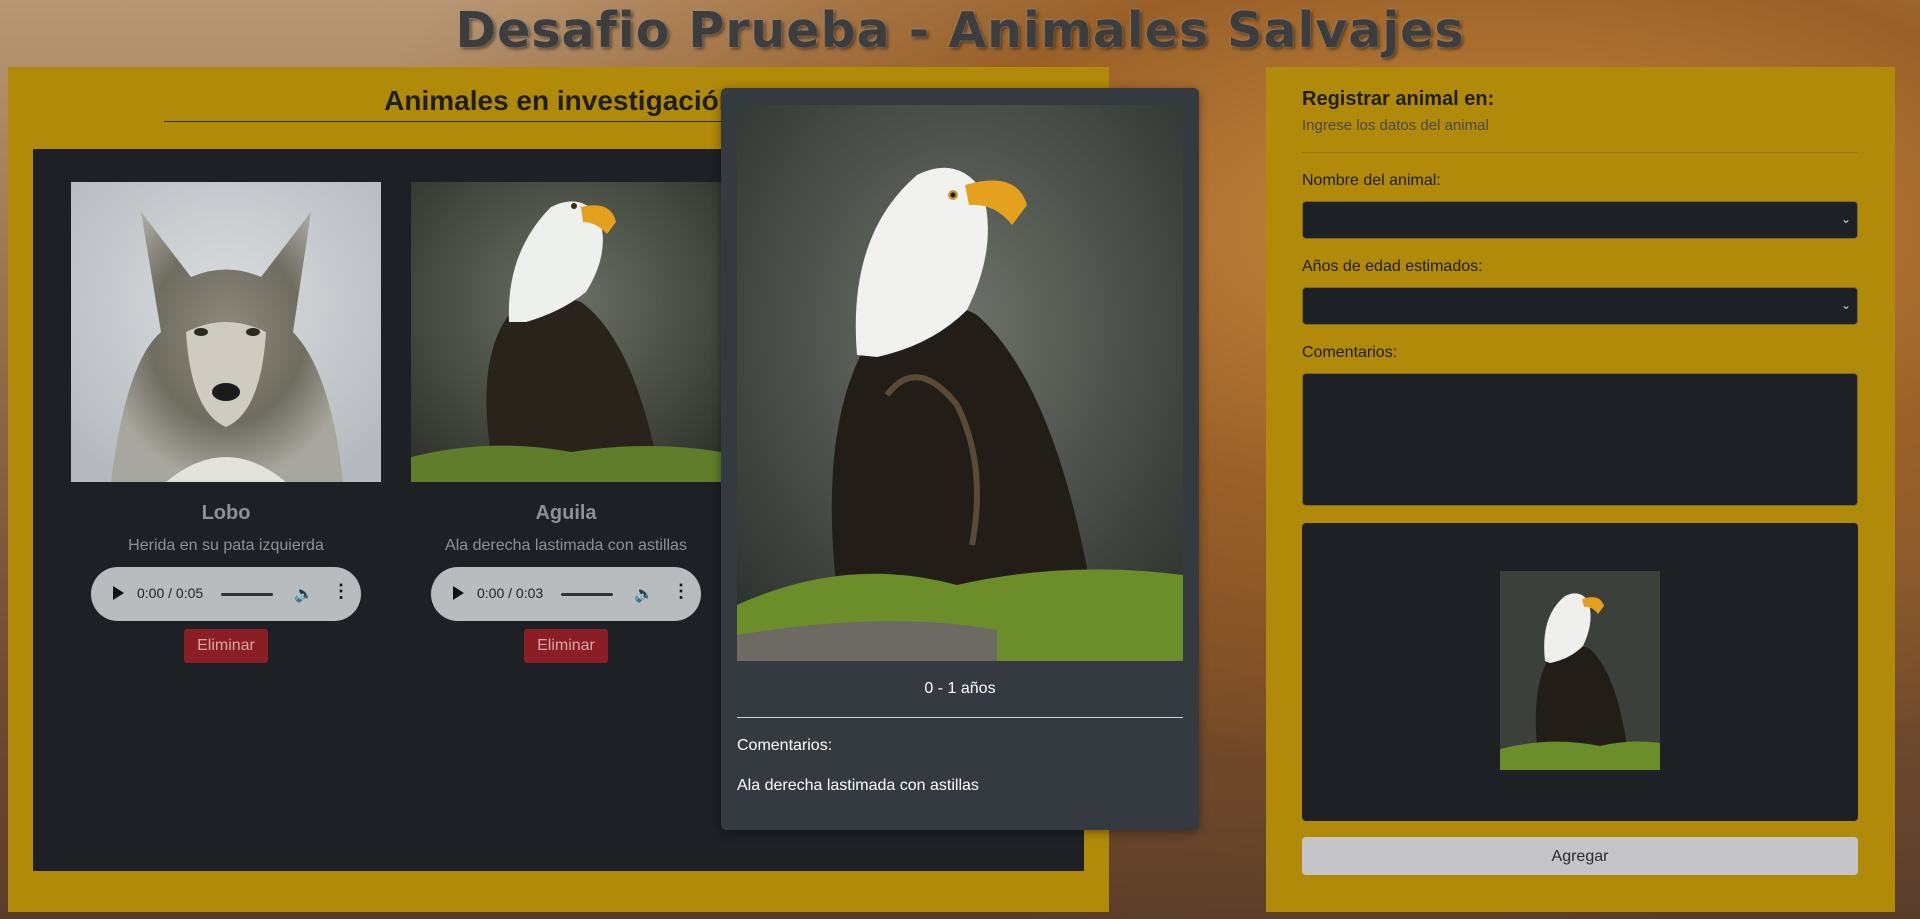 The width and height of the screenshot is (1920, 919). Describe the element at coordinates (226, 545) in the screenshot. I see `animal-description: Herida en su pata izquierda` at that location.